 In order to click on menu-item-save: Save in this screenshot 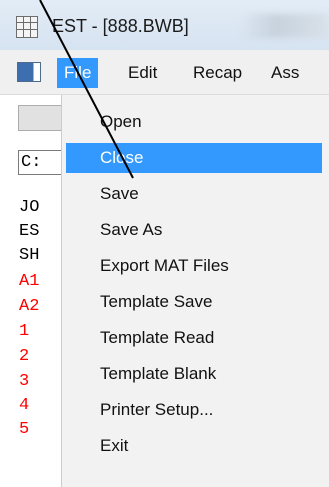, I will do `click(194, 194)`.